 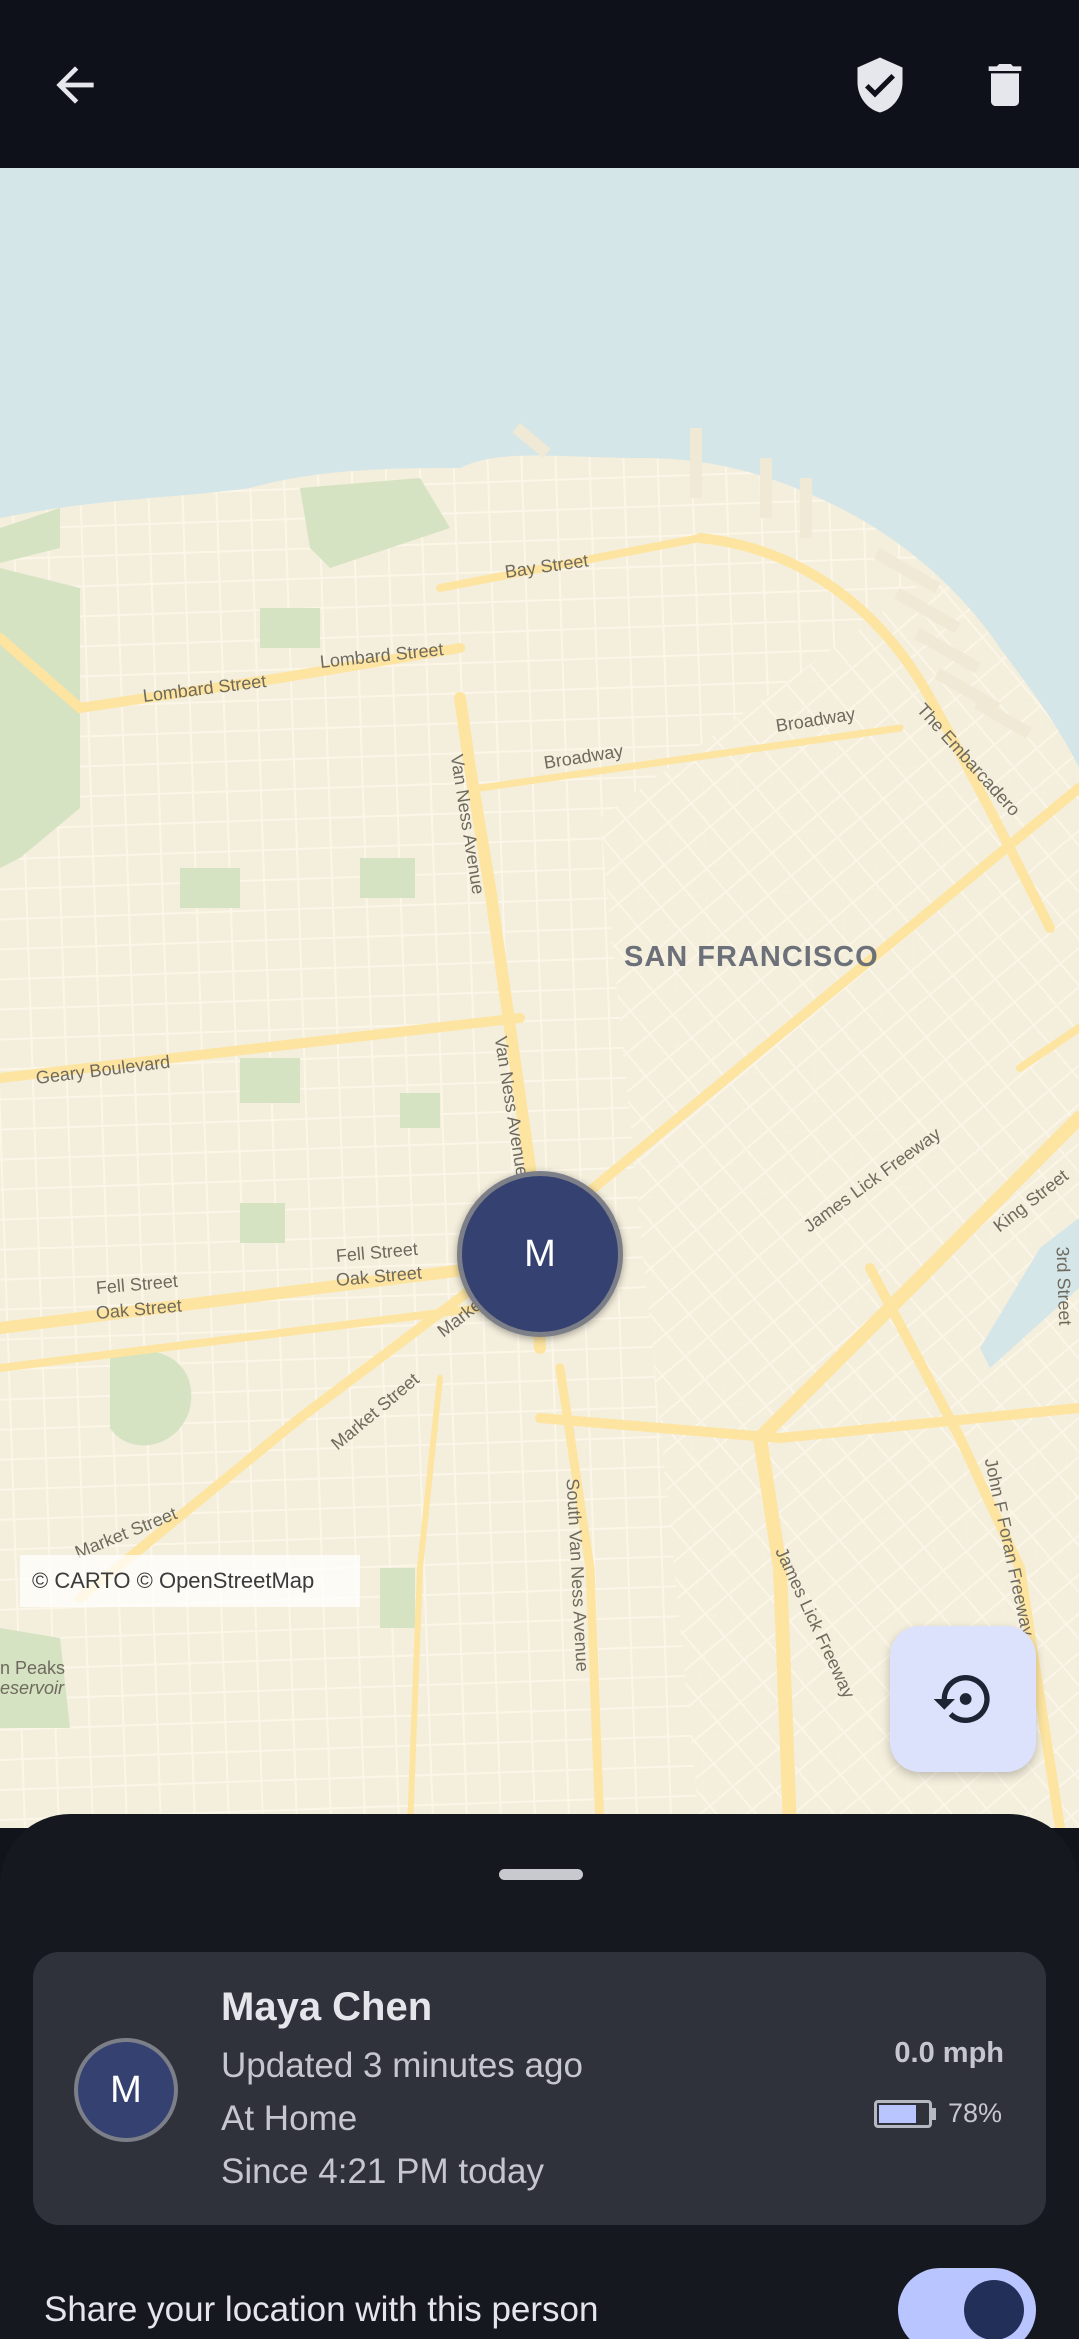 What do you see at coordinates (289, 2118) in the screenshot?
I see `place-text: At Home` at bounding box center [289, 2118].